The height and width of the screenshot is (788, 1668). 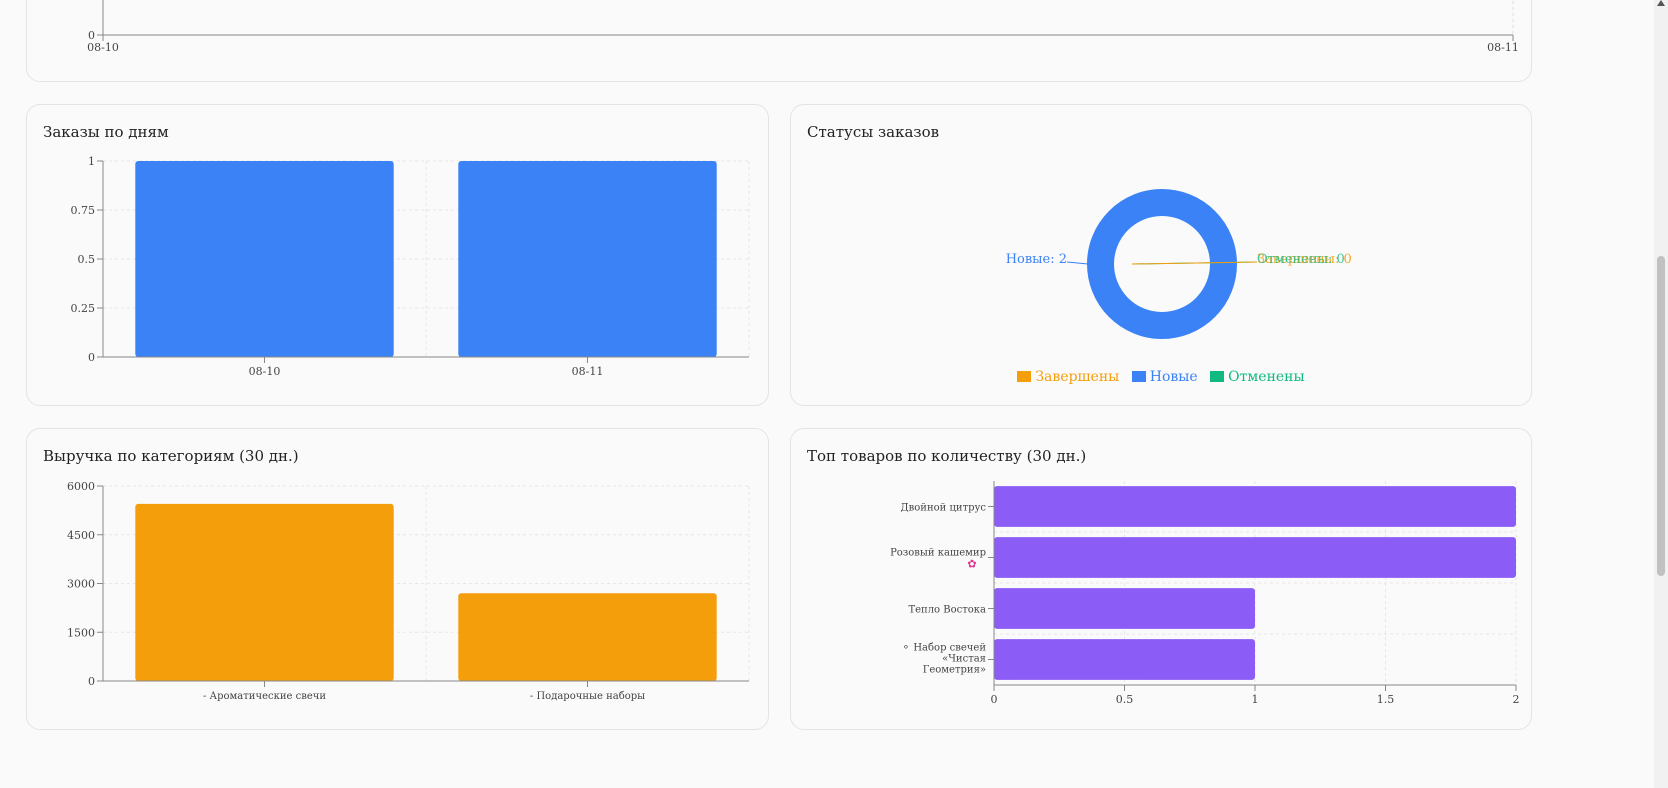 What do you see at coordinates (91, 161) in the screenshot?
I see `orders-y-tick-label: 1` at bounding box center [91, 161].